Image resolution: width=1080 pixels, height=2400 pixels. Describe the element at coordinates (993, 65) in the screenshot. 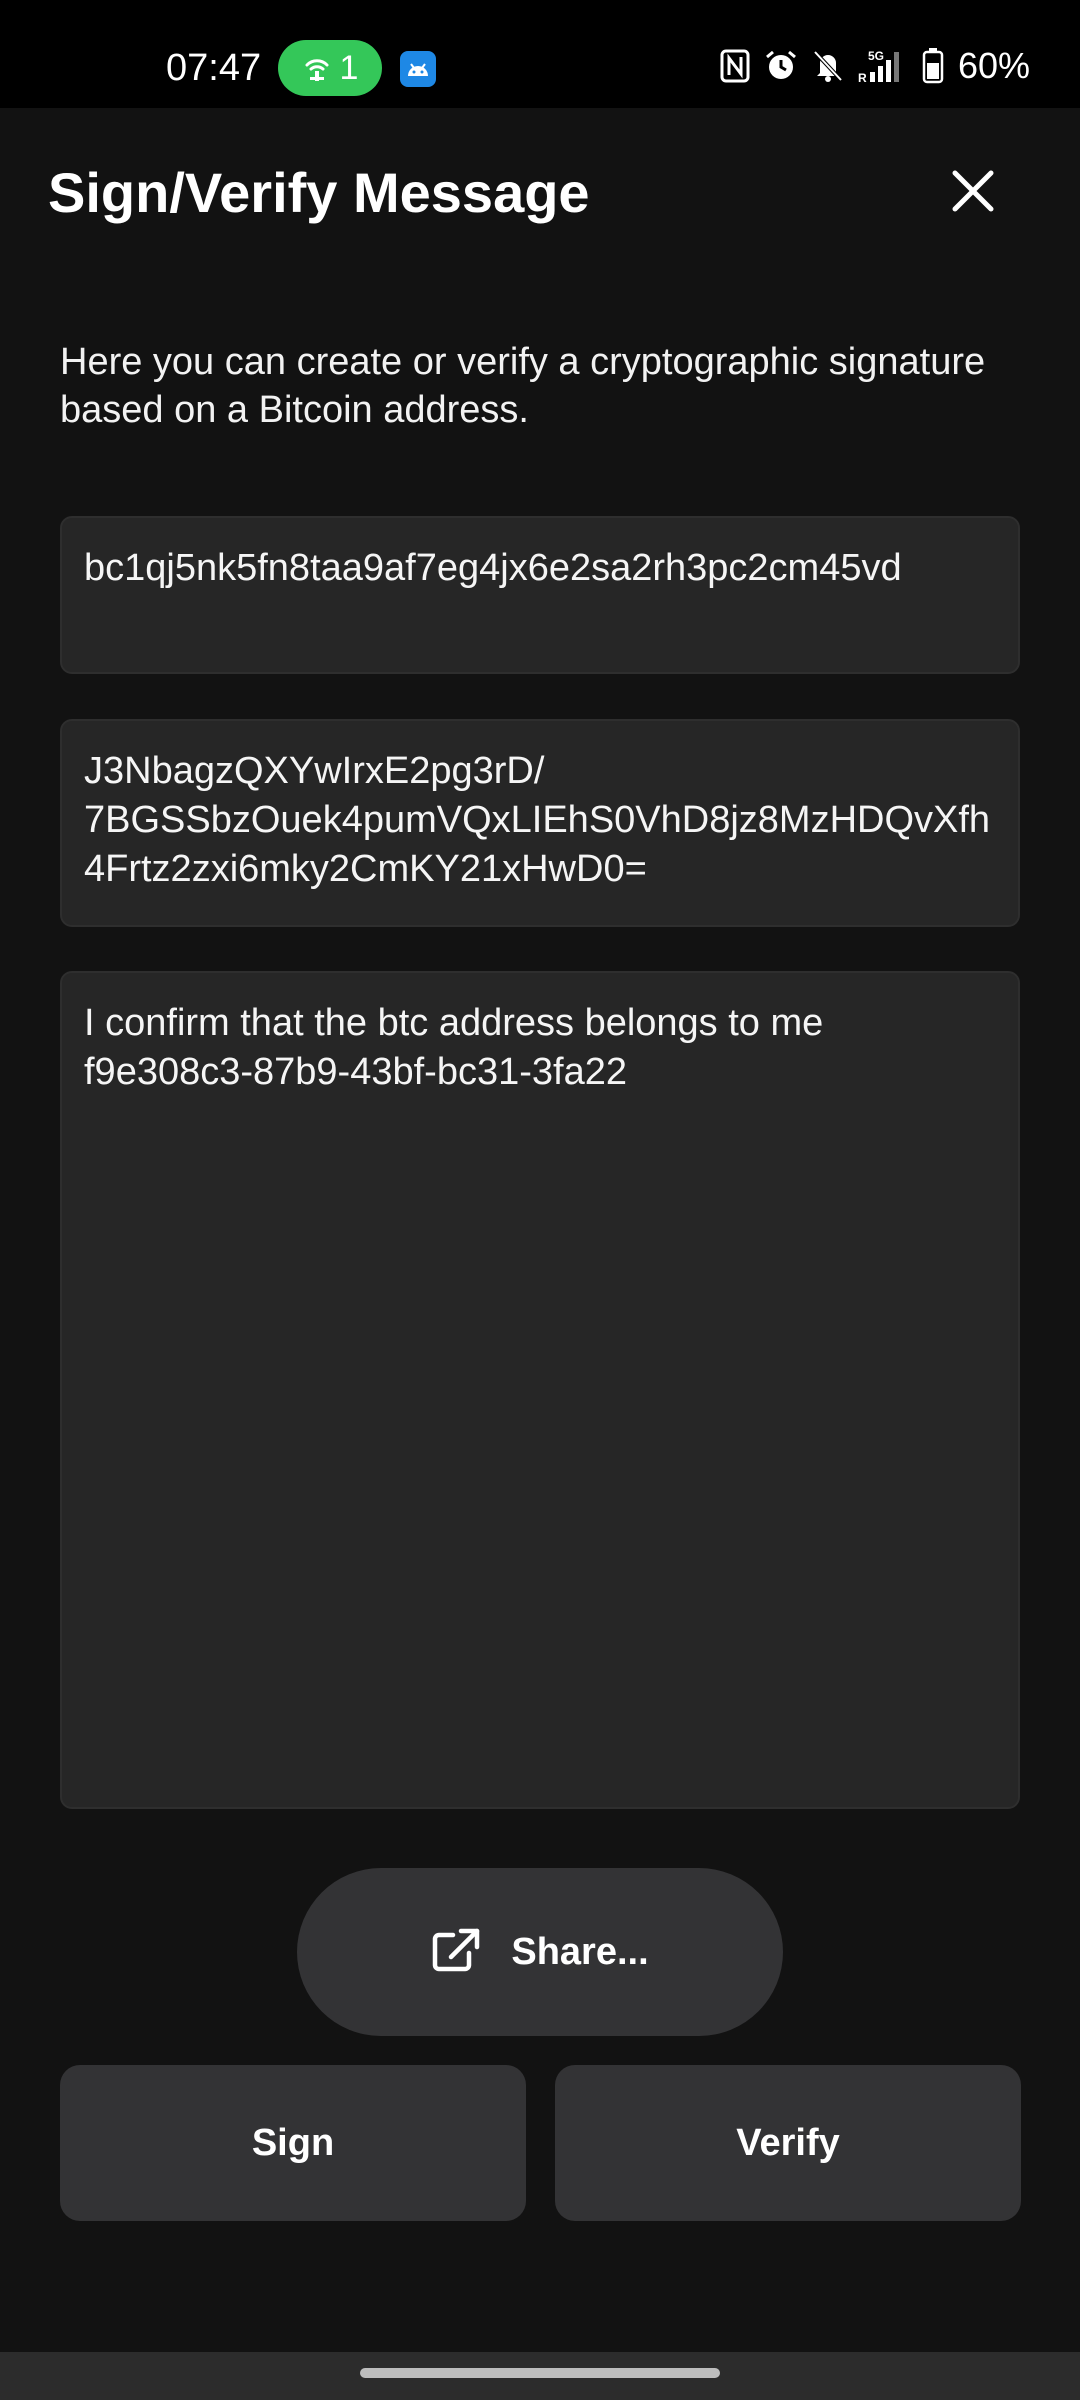

I see `battery-percent: 60%` at that location.